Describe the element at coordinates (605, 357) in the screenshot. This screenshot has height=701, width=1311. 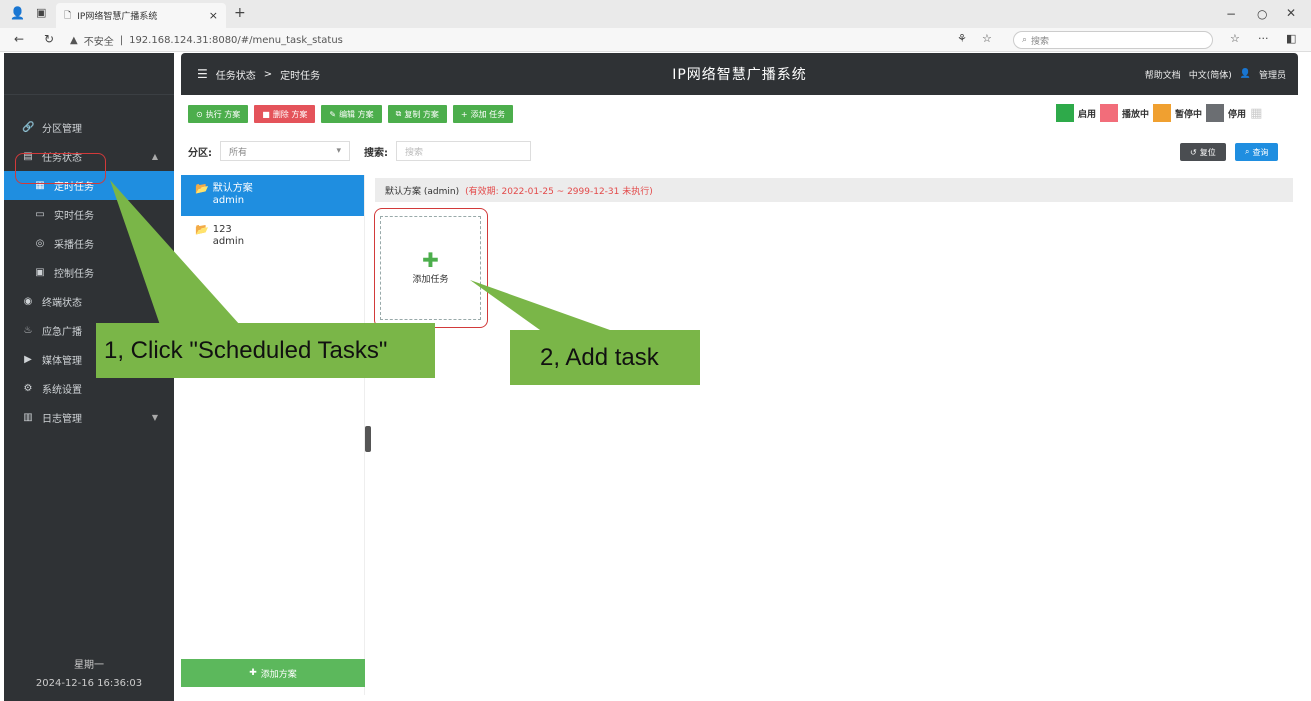
I see `callout-step-2: 2, Add task` at that location.